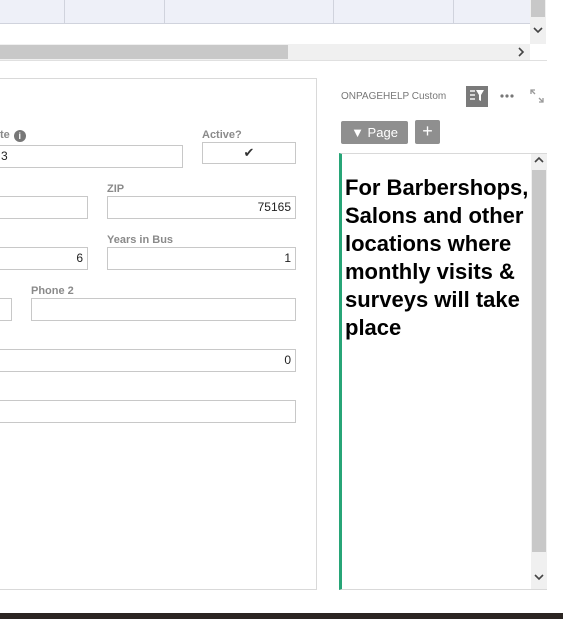 The width and height of the screenshot is (563, 619). What do you see at coordinates (201, 258) in the screenshot?
I see `years-in-bus-field: 1` at bounding box center [201, 258].